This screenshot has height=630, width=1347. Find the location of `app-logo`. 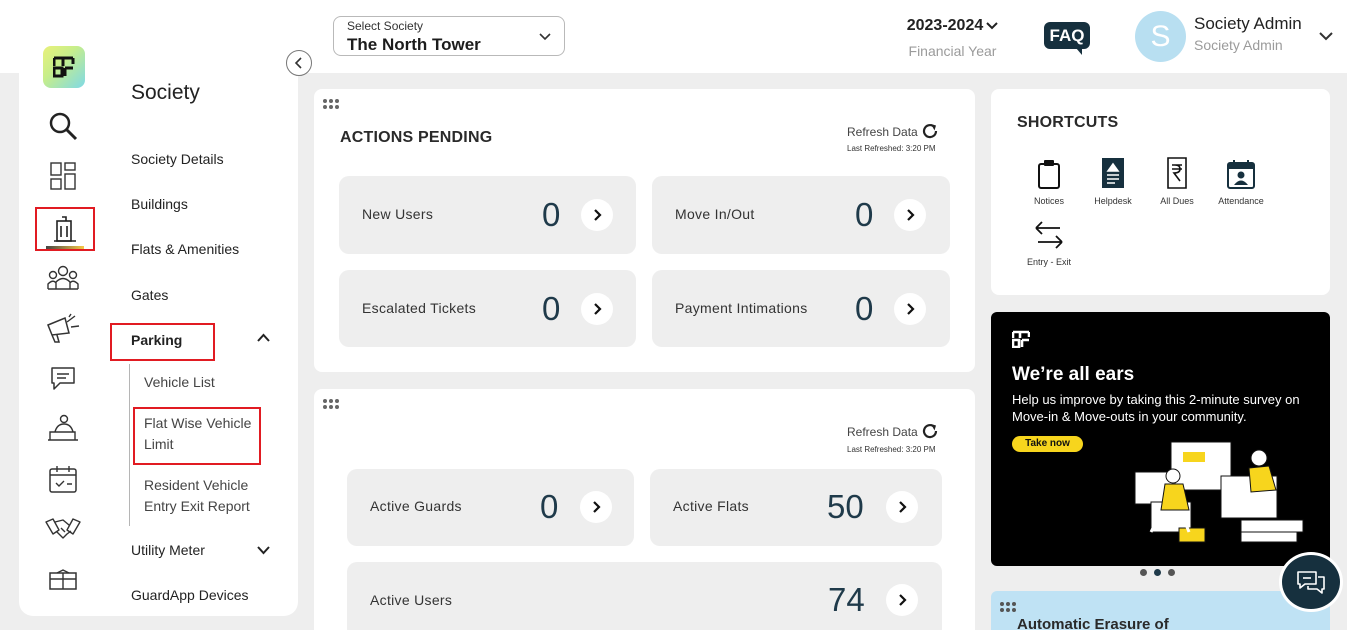

app-logo is located at coordinates (64, 67).